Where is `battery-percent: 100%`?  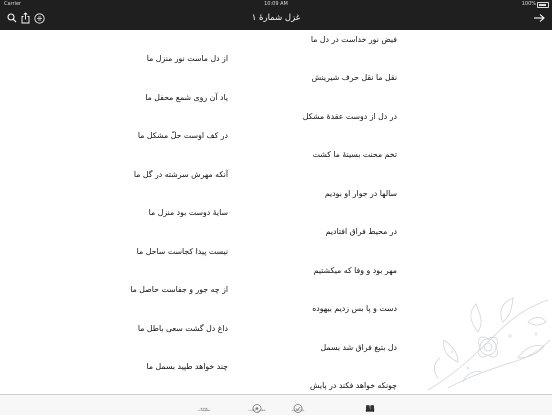
battery-percent: 100% is located at coordinates (528, 4).